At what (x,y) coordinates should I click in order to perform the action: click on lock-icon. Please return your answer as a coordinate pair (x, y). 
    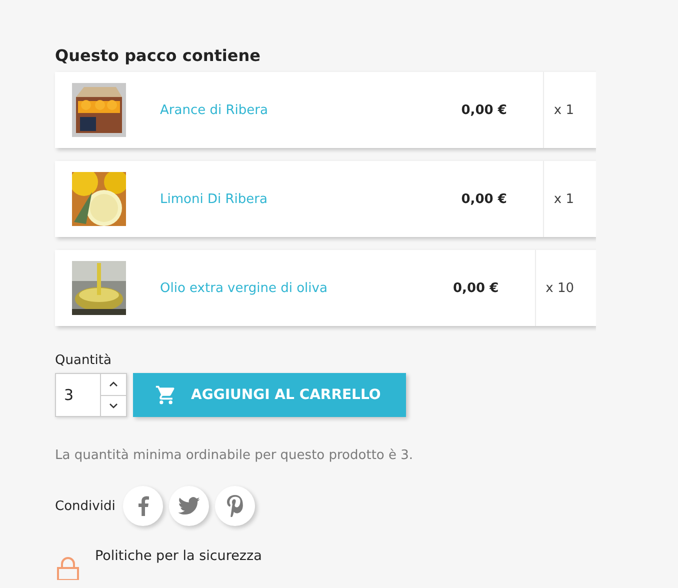
    Looking at the image, I should click on (68, 568).